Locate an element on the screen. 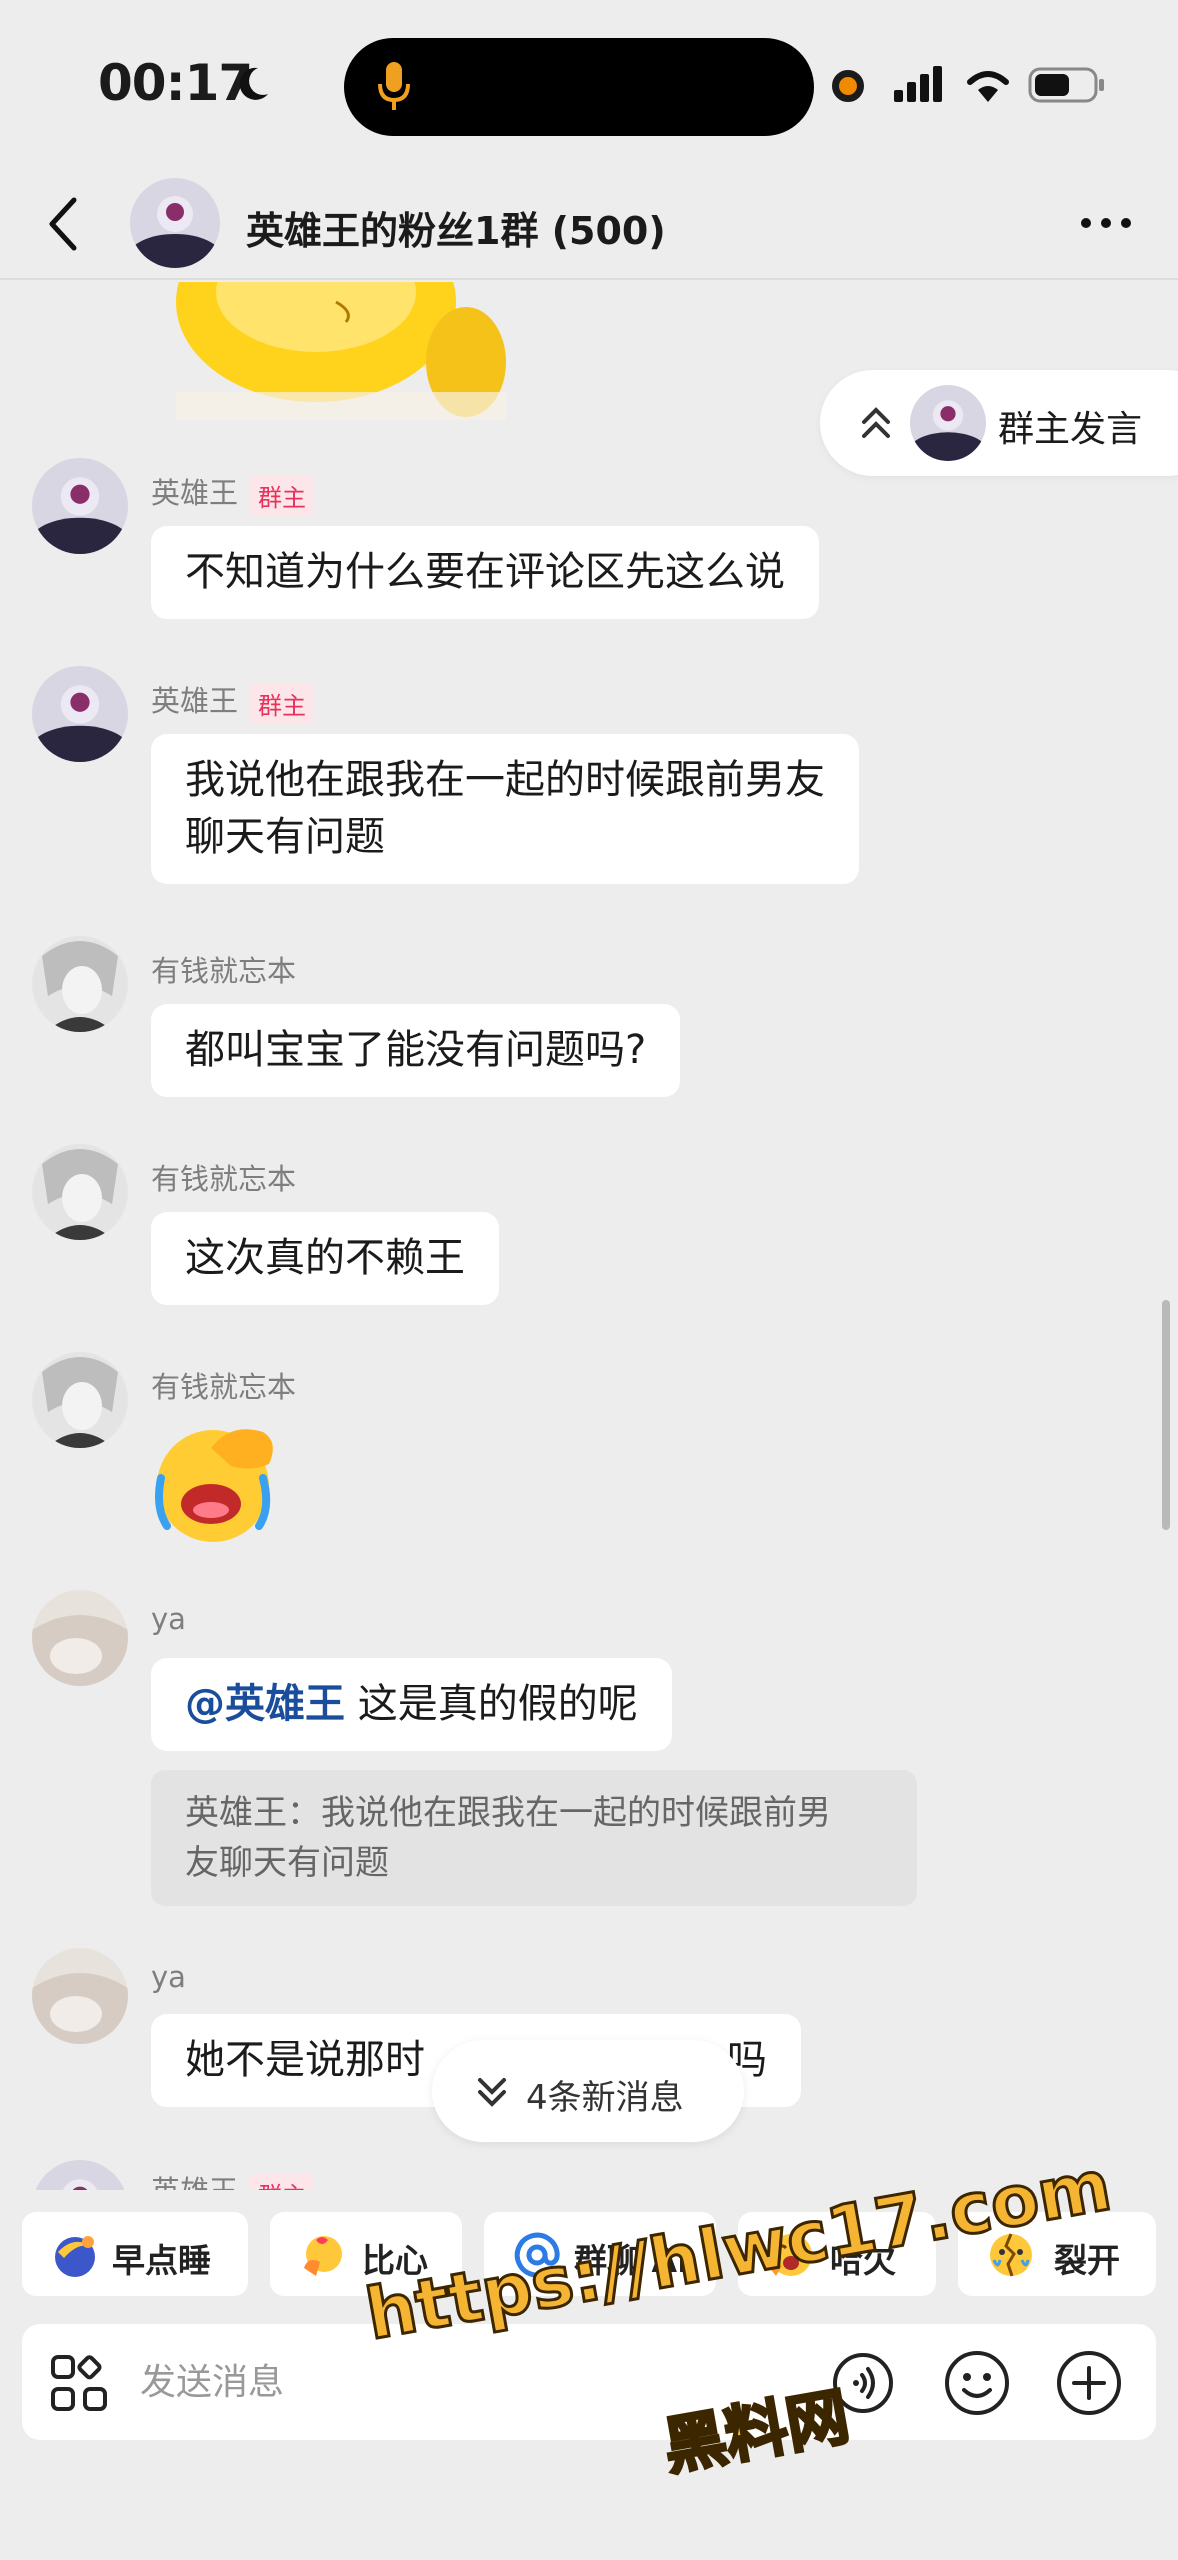 The width and height of the screenshot is (1178, 2560). quick-reply-sleep: 早点睡 is located at coordinates (135, 2254).